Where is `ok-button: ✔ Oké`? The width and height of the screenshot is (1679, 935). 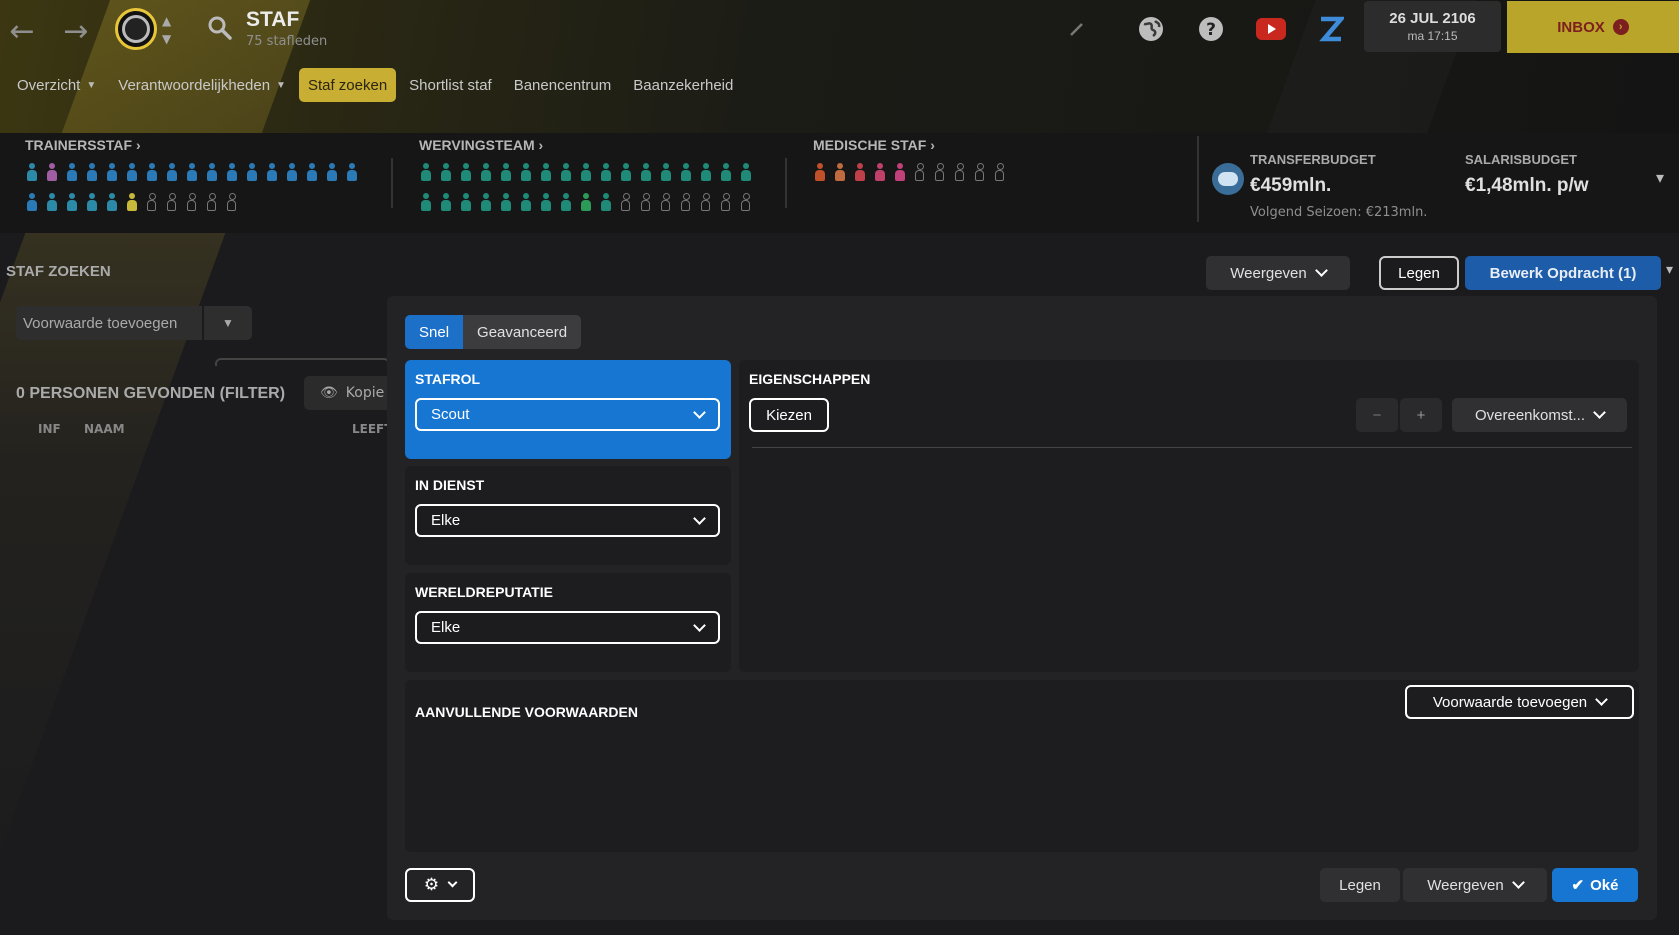
ok-button: ✔ Oké is located at coordinates (1595, 885).